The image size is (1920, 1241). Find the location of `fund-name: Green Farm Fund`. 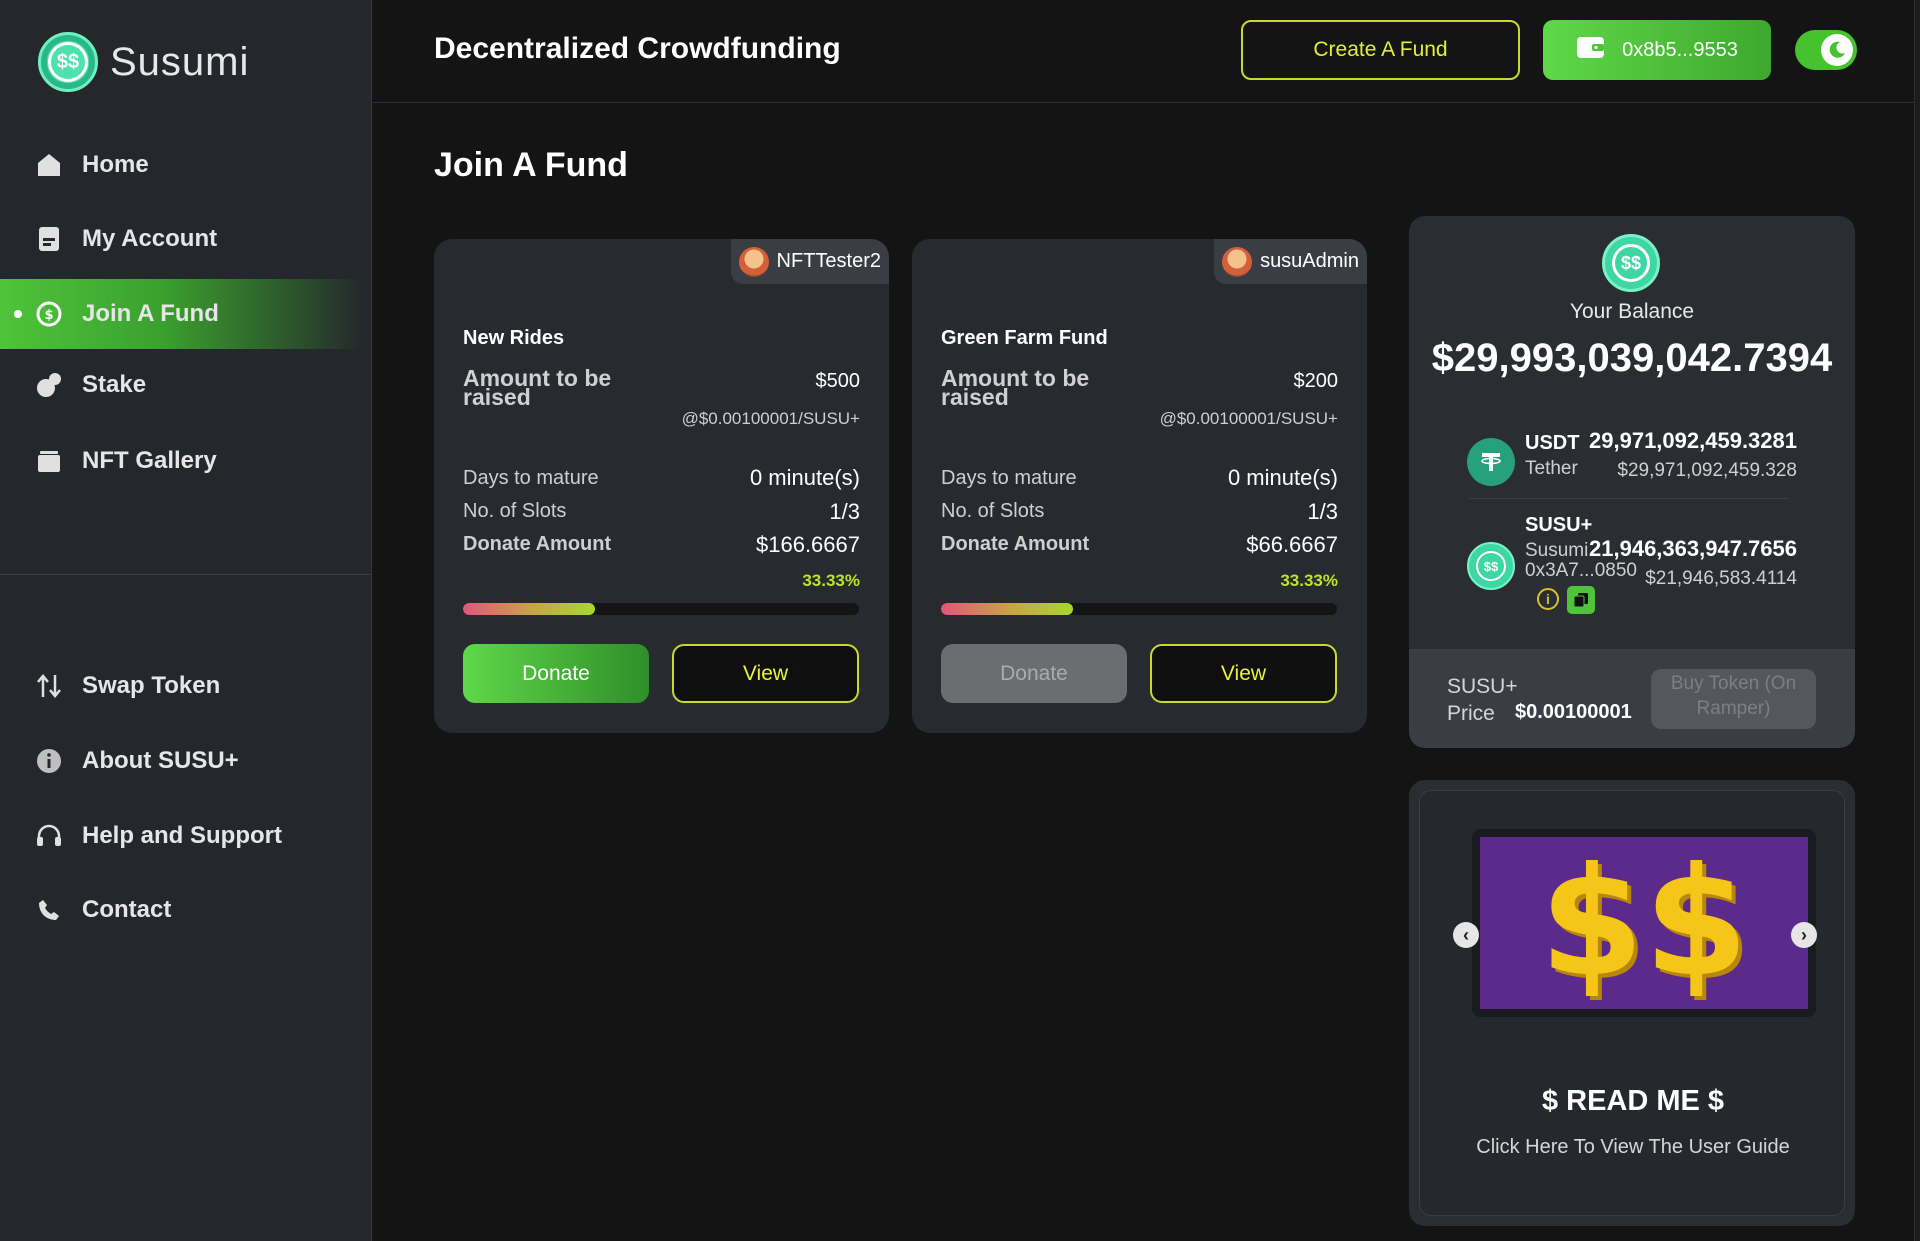

fund-name: Green Farm Fund is located at coordinates (1024, 338).